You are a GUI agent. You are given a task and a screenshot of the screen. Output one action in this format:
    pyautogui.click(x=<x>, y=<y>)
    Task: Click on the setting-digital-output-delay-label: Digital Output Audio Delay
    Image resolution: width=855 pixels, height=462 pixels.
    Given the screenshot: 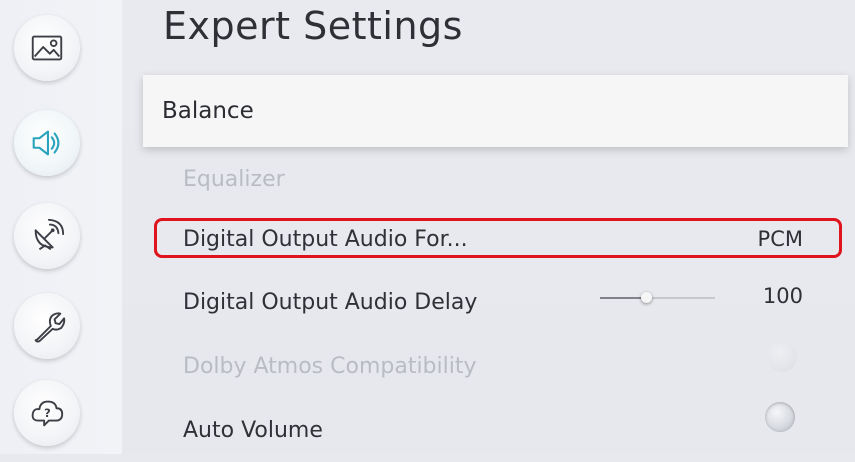 What is the action you would take?
    pyautogui.click(x=330, y=302)
    